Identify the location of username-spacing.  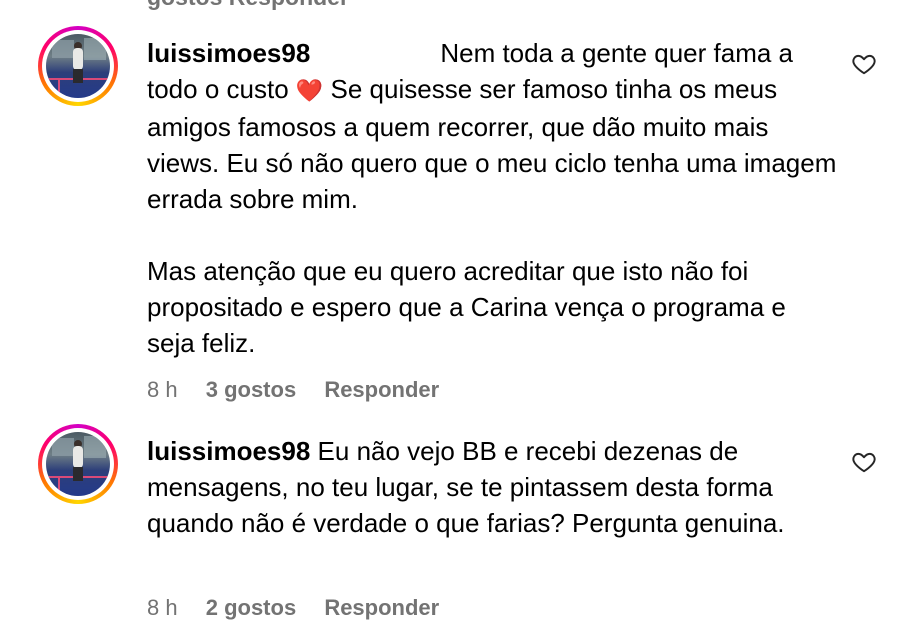
(375, 53).